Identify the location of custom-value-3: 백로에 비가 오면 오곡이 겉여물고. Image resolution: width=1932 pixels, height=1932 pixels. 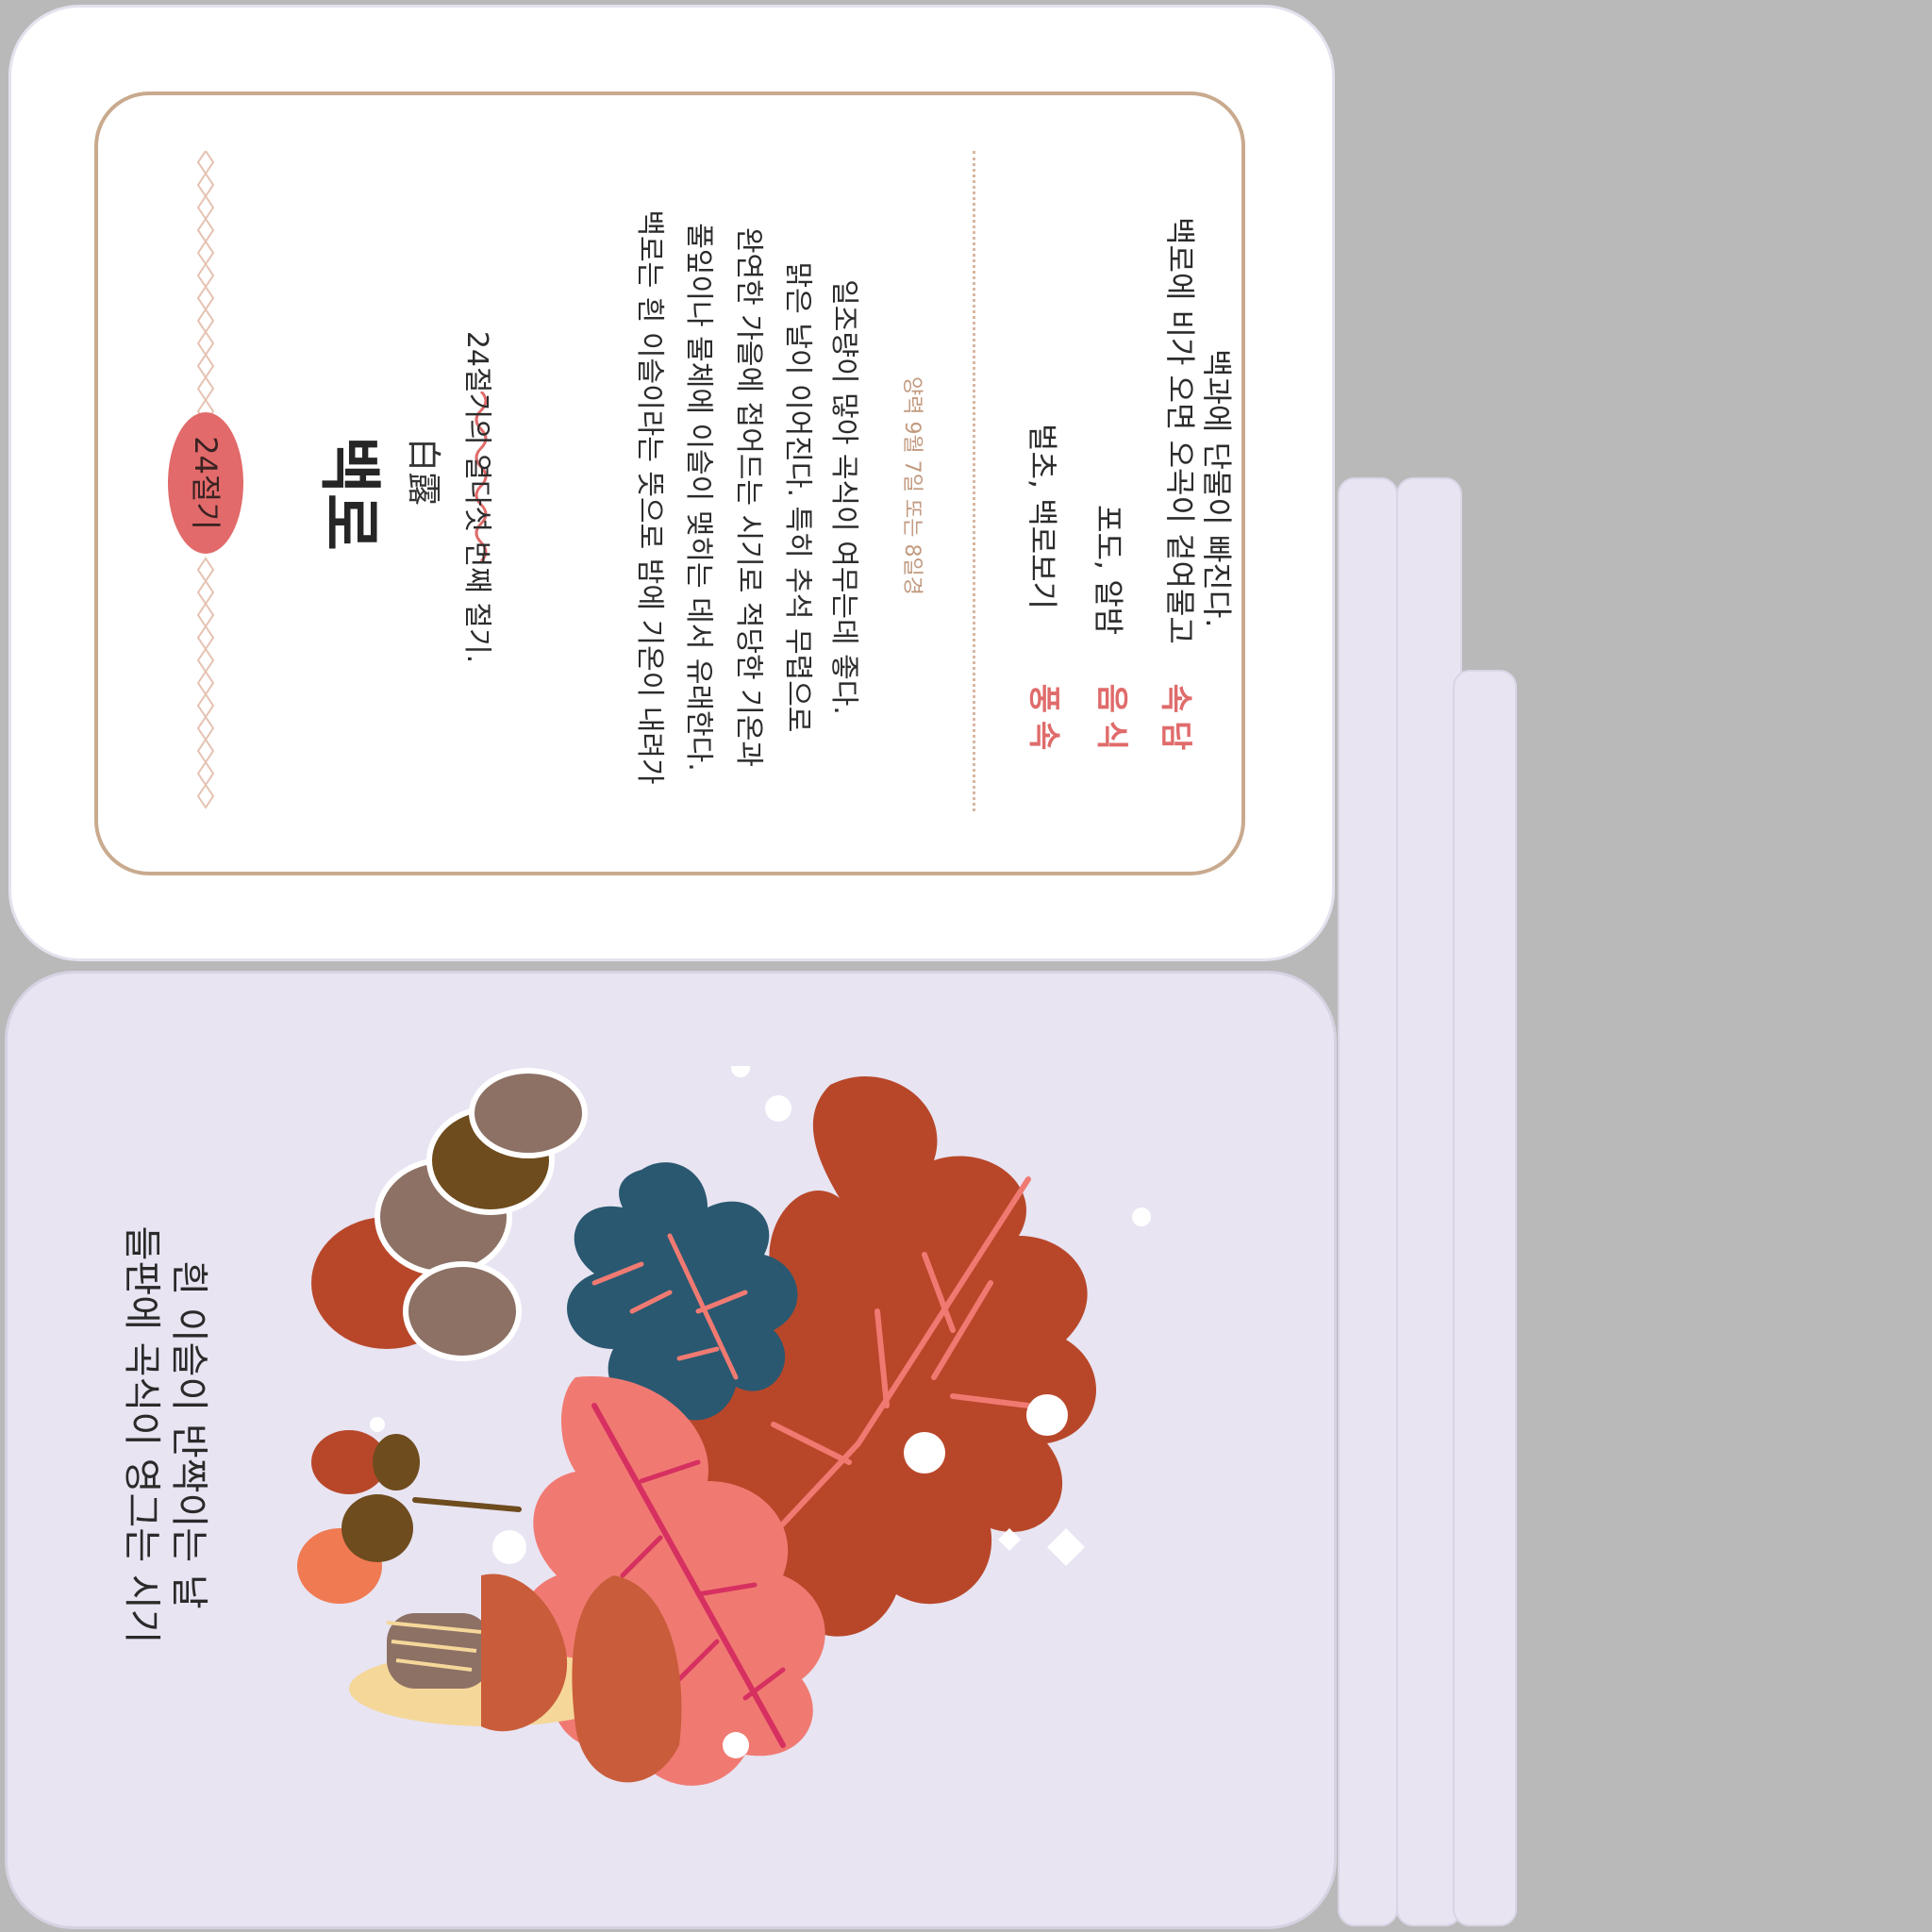
(1180, 431).